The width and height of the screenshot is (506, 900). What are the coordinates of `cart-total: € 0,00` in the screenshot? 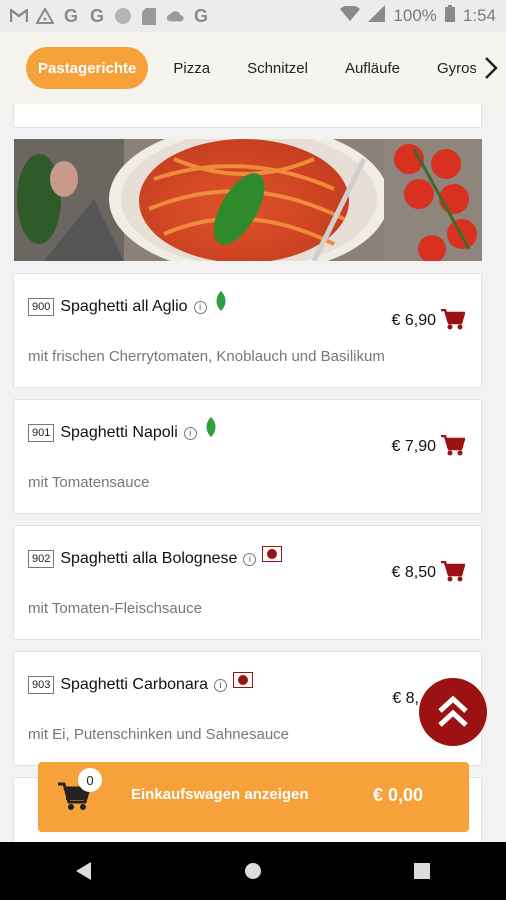 It's located at (397, 795).